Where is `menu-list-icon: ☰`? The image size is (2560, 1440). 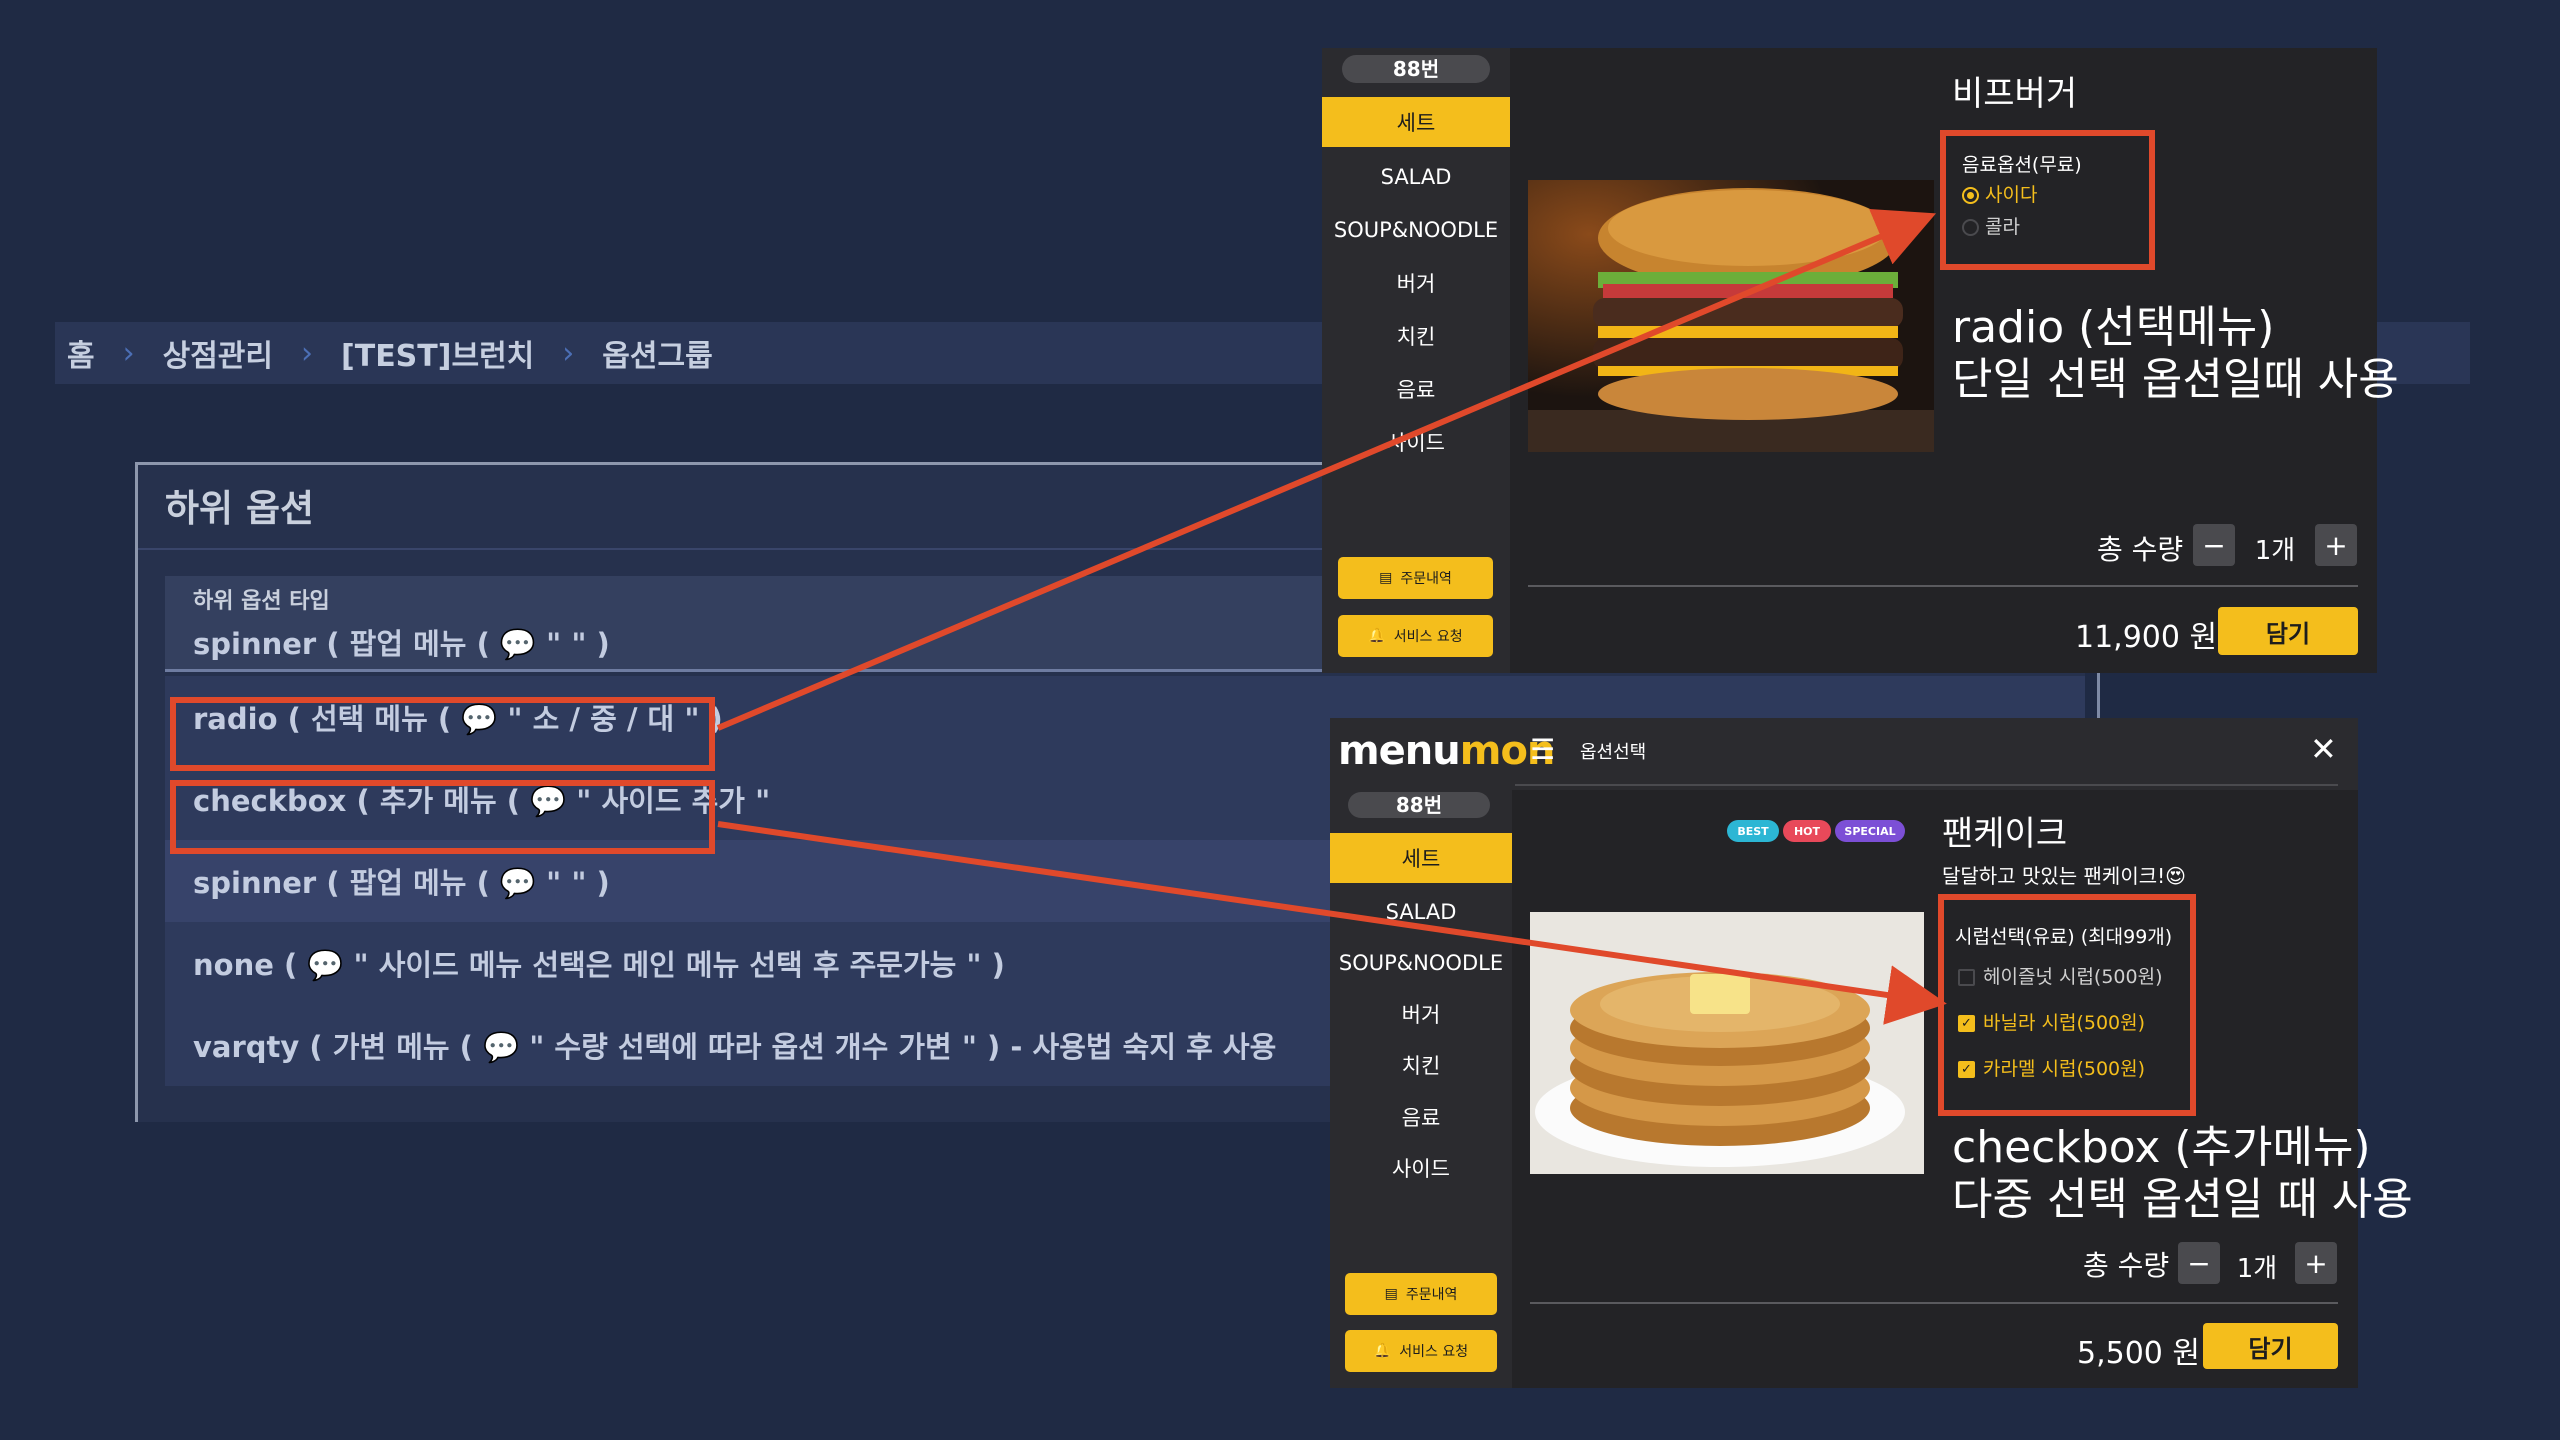 menu-list-icon: ☰ is located at coordinates (1542, 749).